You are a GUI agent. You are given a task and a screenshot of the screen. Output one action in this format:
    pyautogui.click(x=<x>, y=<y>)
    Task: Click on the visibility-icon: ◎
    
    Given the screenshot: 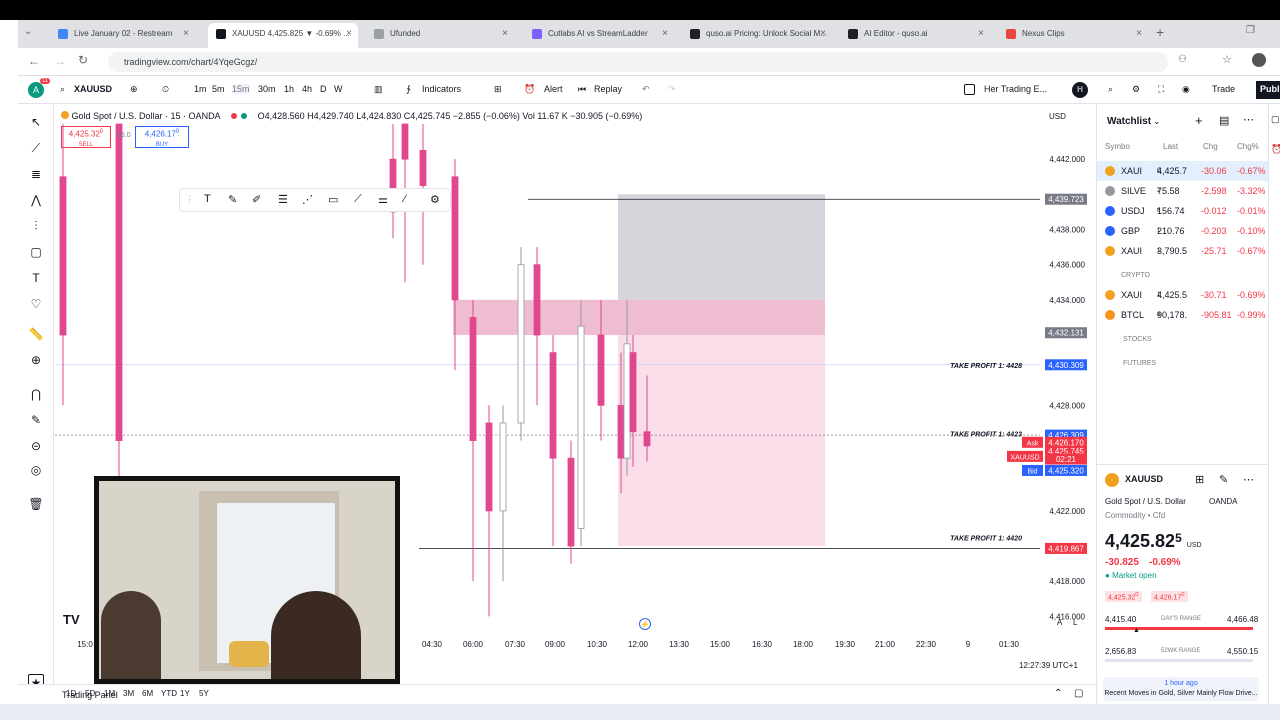 What is the action you would take?
    pyautogui.click(x=36, y=470)
    